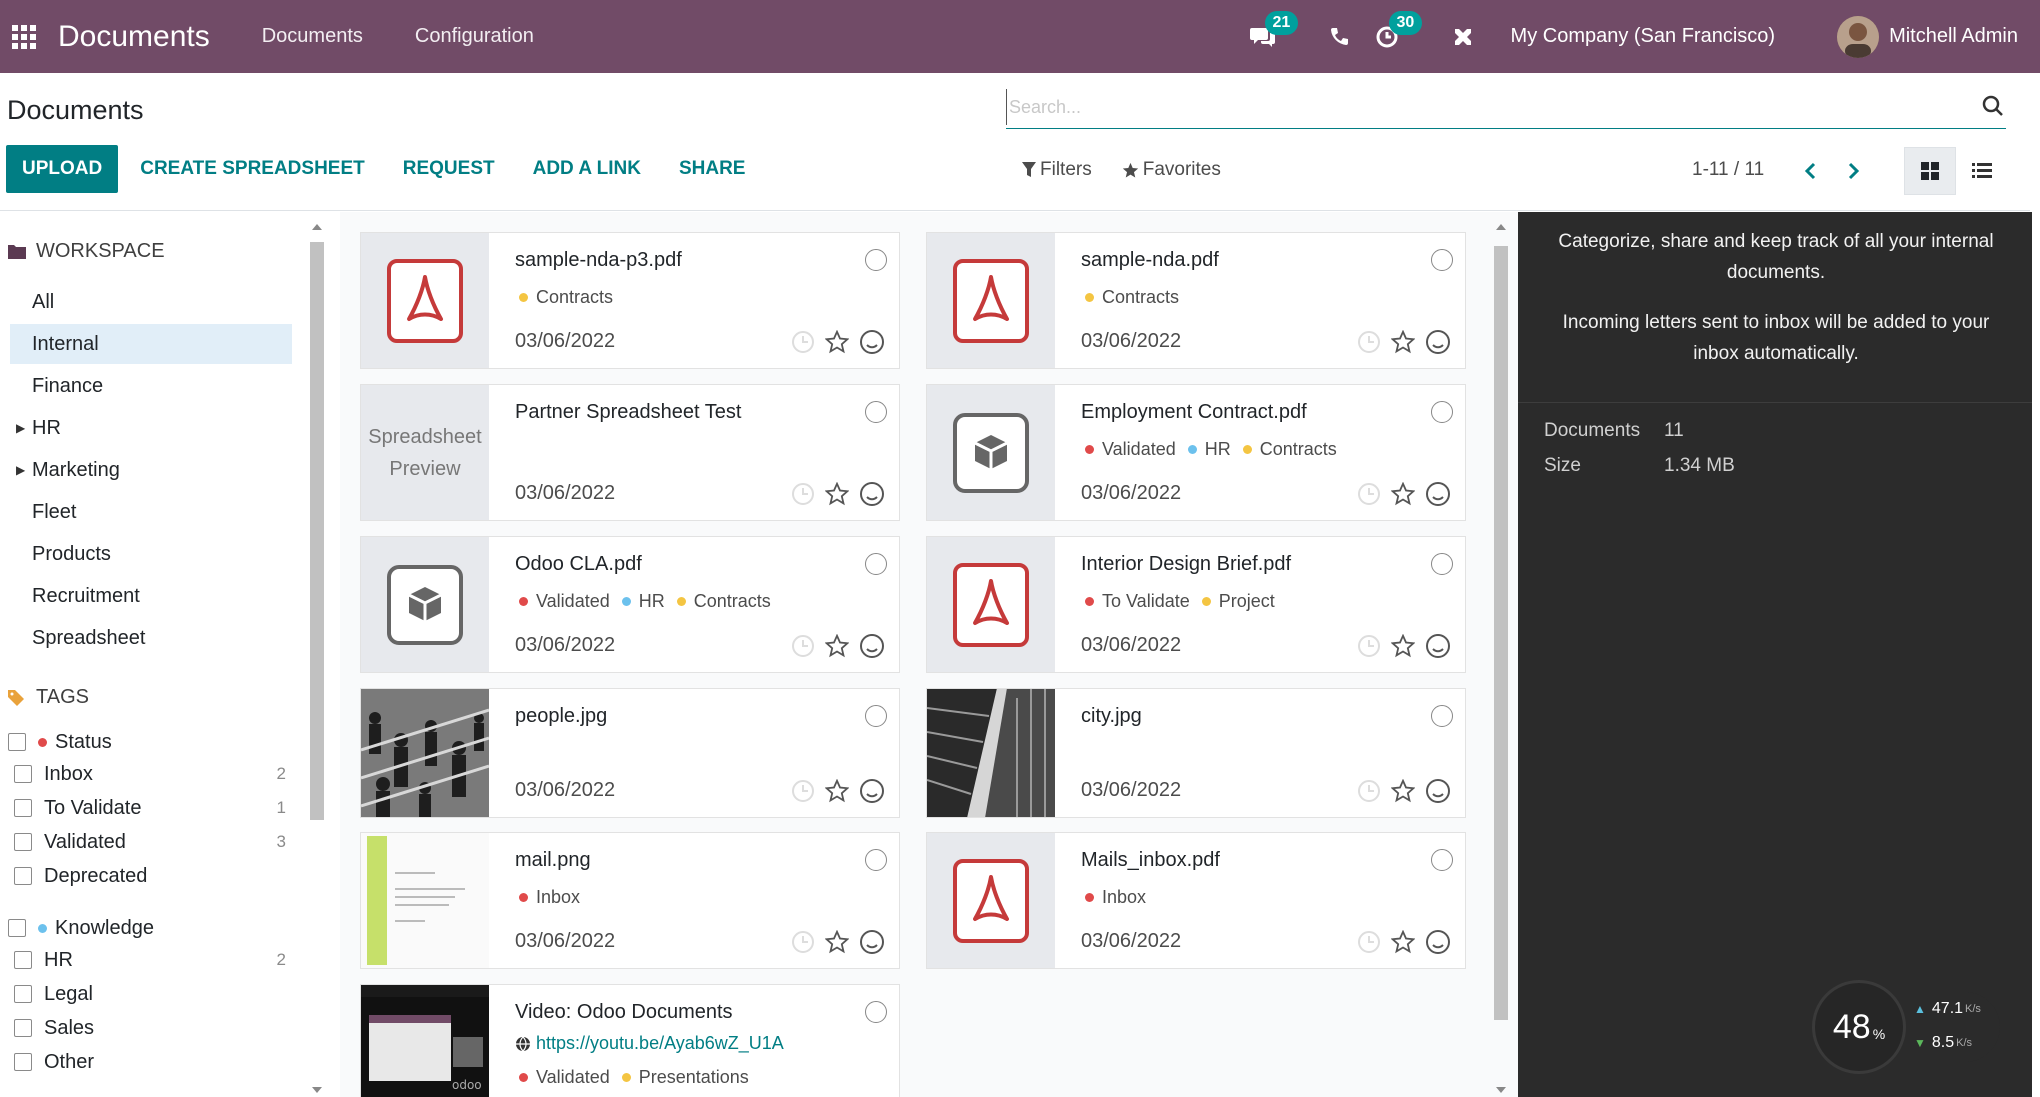 This screenshot has width=2040, height=1097. What do you see at coordinates (150, 842) in the screenshot?
I see `tag-item-validated: Validated 3` at bounding box center [150, 842].